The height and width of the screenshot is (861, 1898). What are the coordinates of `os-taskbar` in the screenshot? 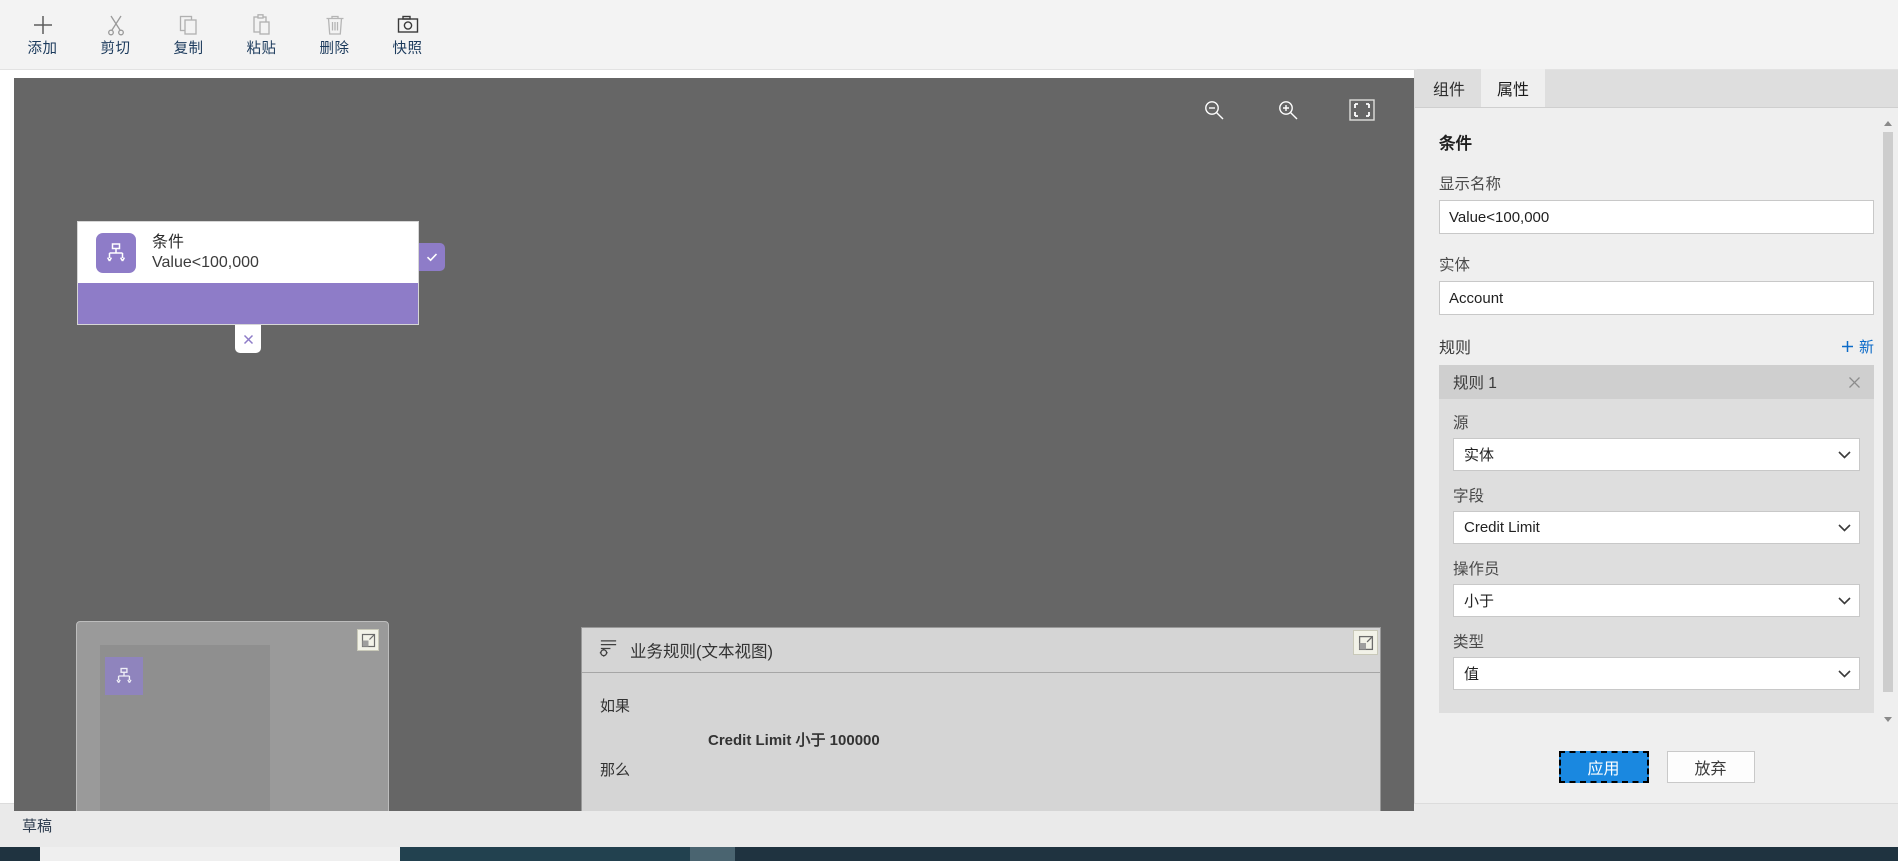 It's located at (949, 854).